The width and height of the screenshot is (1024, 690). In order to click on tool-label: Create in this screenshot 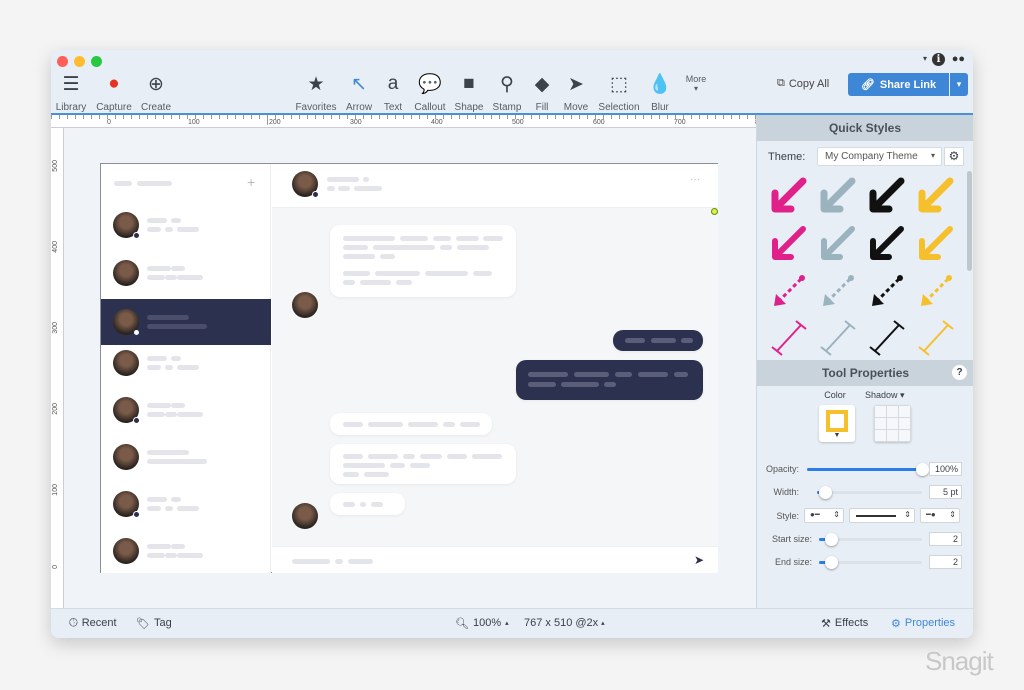, I will do `click(155, 107)`.